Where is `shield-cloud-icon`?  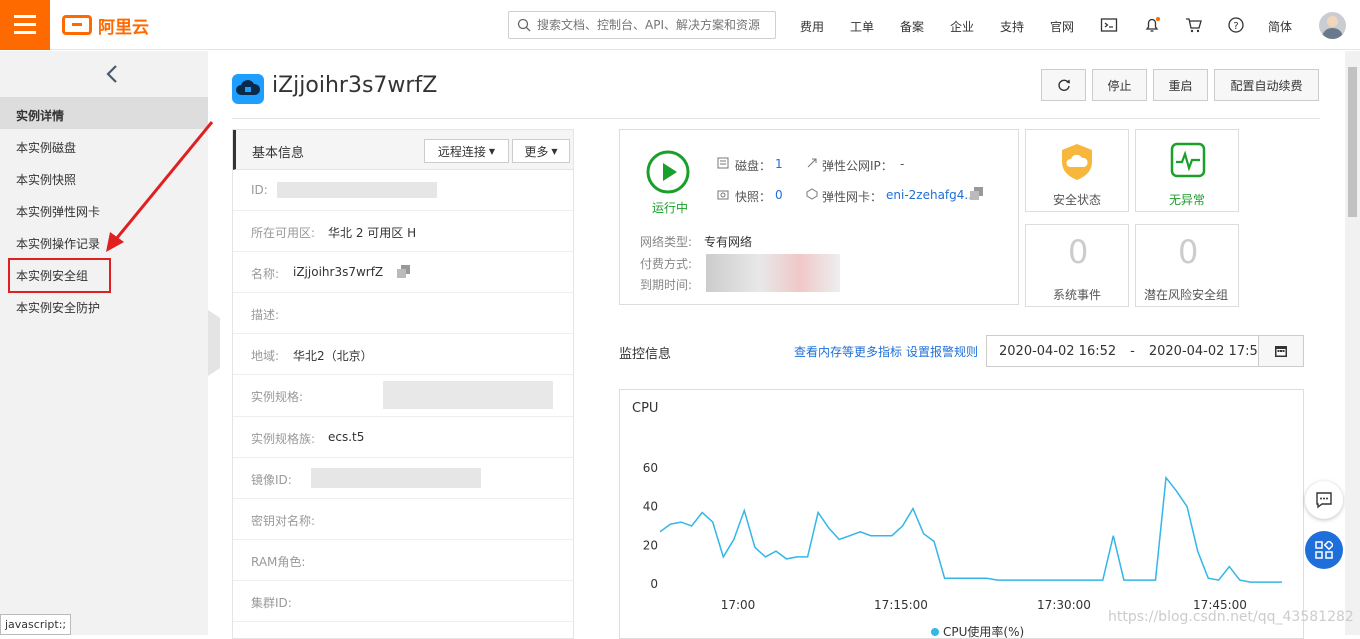 shield-cloud-icon is located at coordinates (1077, 162).